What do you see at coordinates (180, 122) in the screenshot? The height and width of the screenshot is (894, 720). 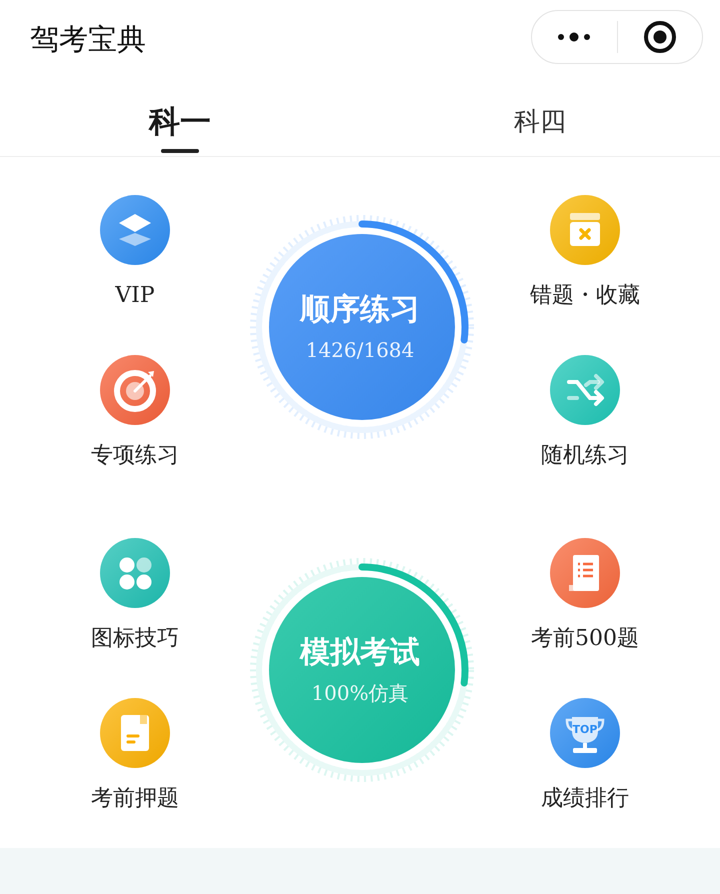 I see `subject-tab: 科一` at bounding box center [180, 122].